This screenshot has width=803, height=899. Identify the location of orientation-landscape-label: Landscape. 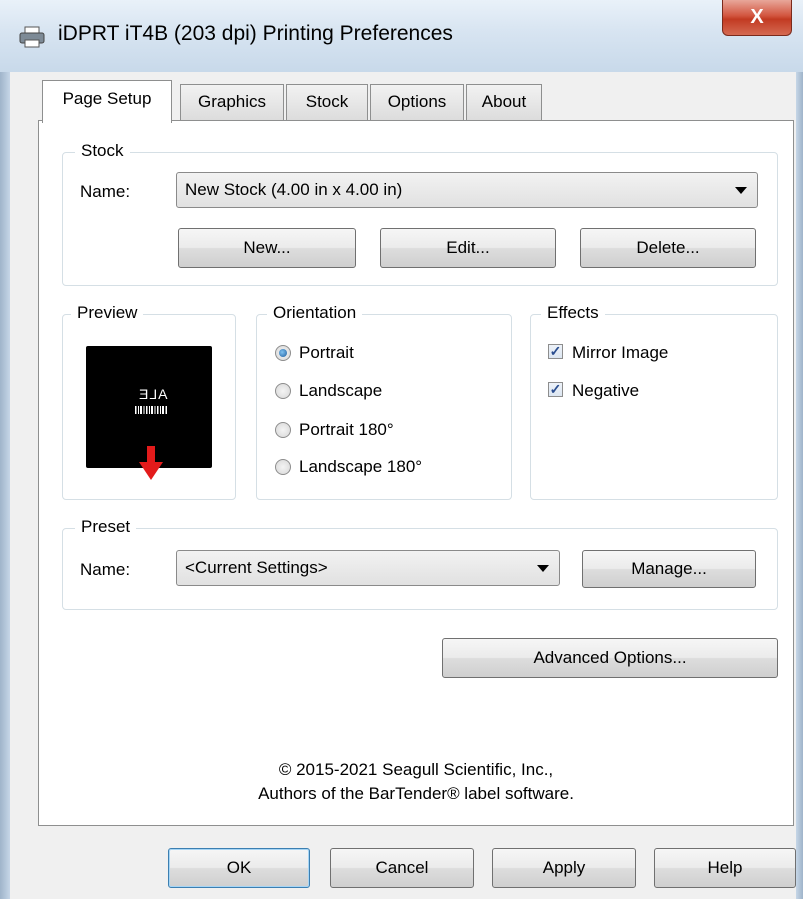
(341, 390).